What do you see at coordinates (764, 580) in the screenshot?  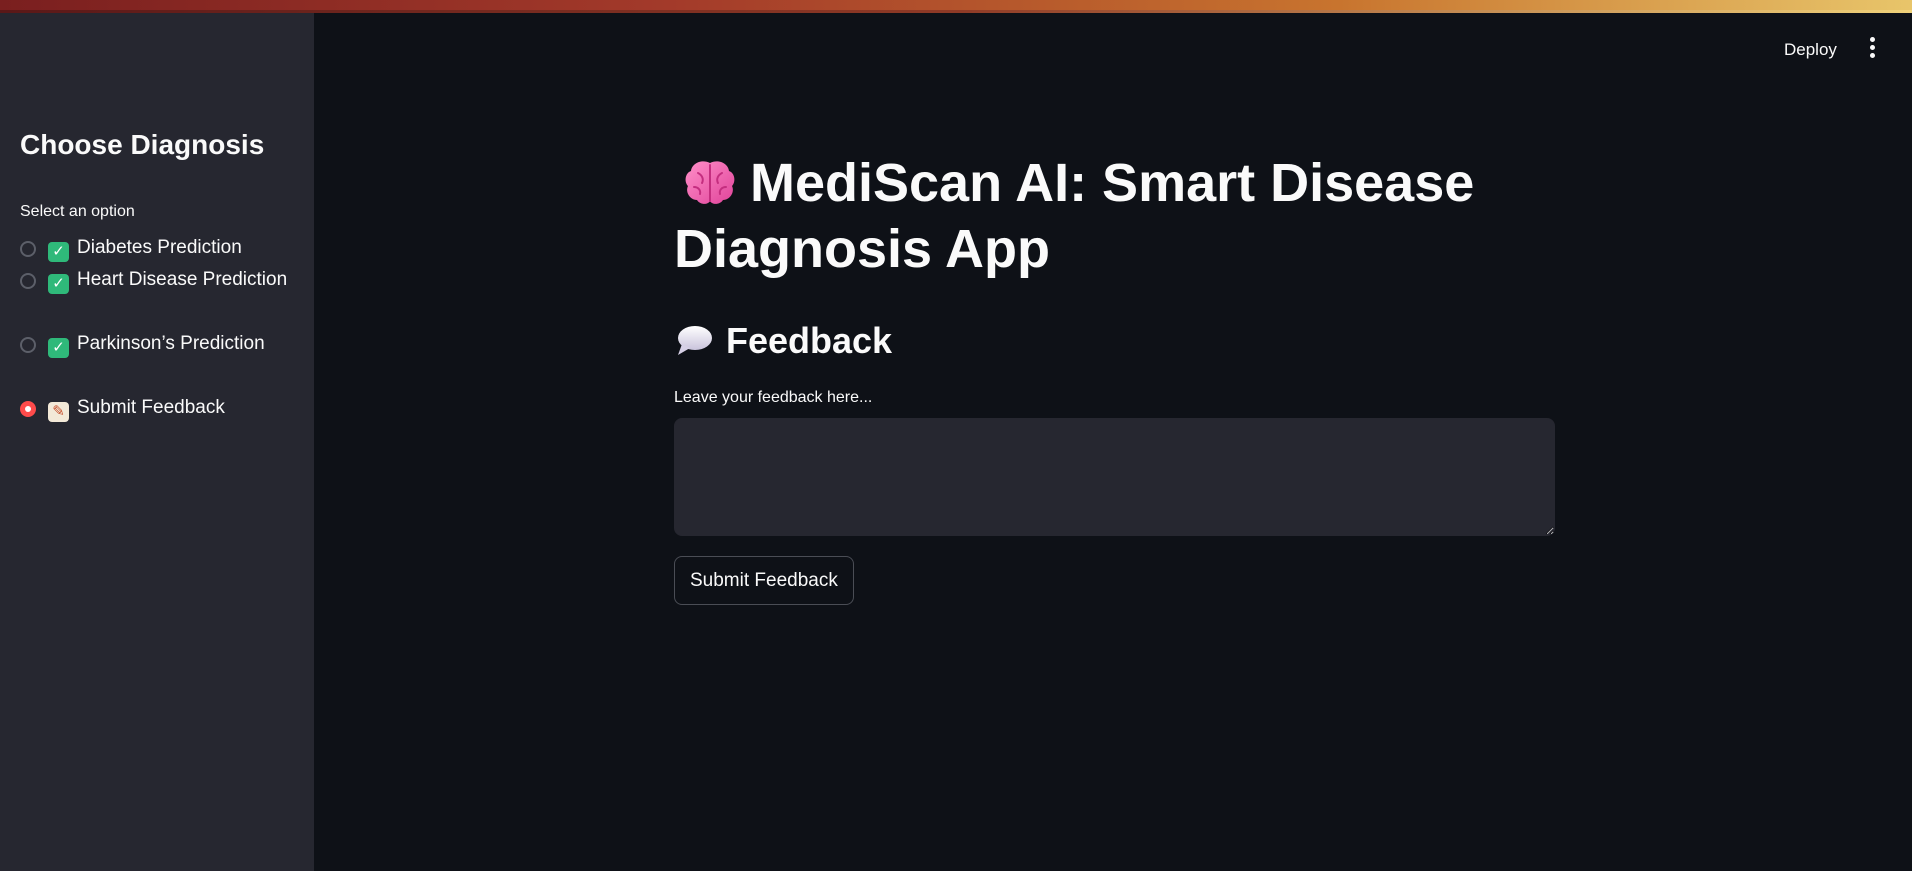 I see `submit-feedback-button: Submit Feedback` at bounding box center [764, 580].